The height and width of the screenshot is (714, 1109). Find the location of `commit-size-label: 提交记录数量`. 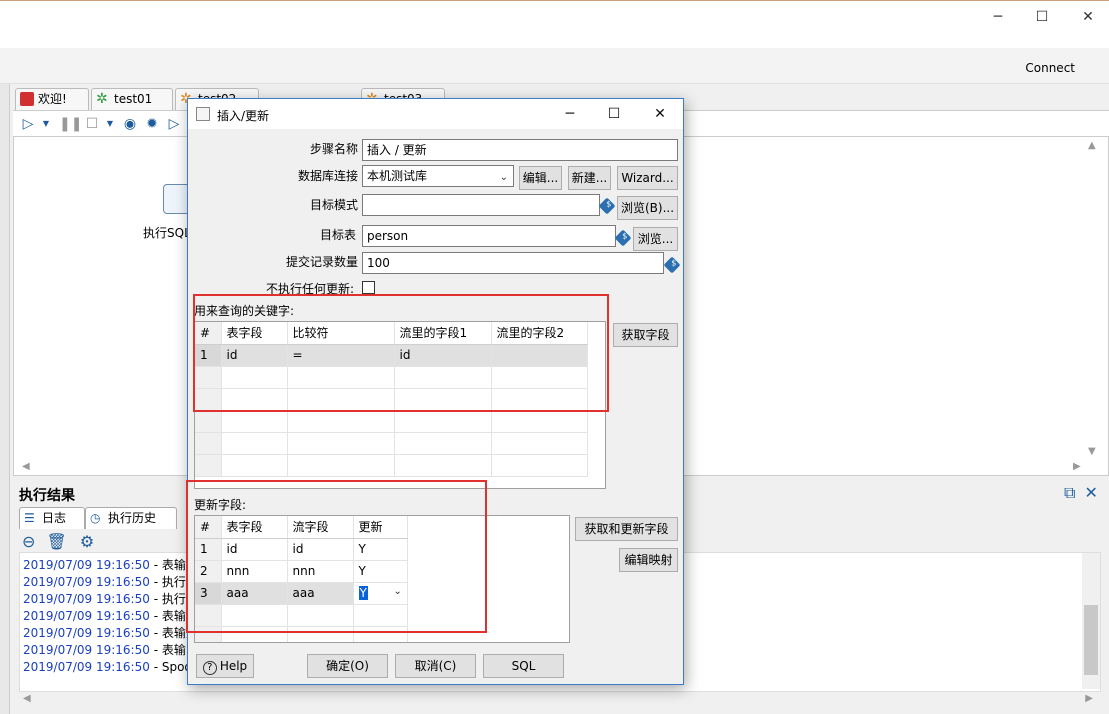

commit-size-label: 提交记录数量 is located at coordinates (321, 262).